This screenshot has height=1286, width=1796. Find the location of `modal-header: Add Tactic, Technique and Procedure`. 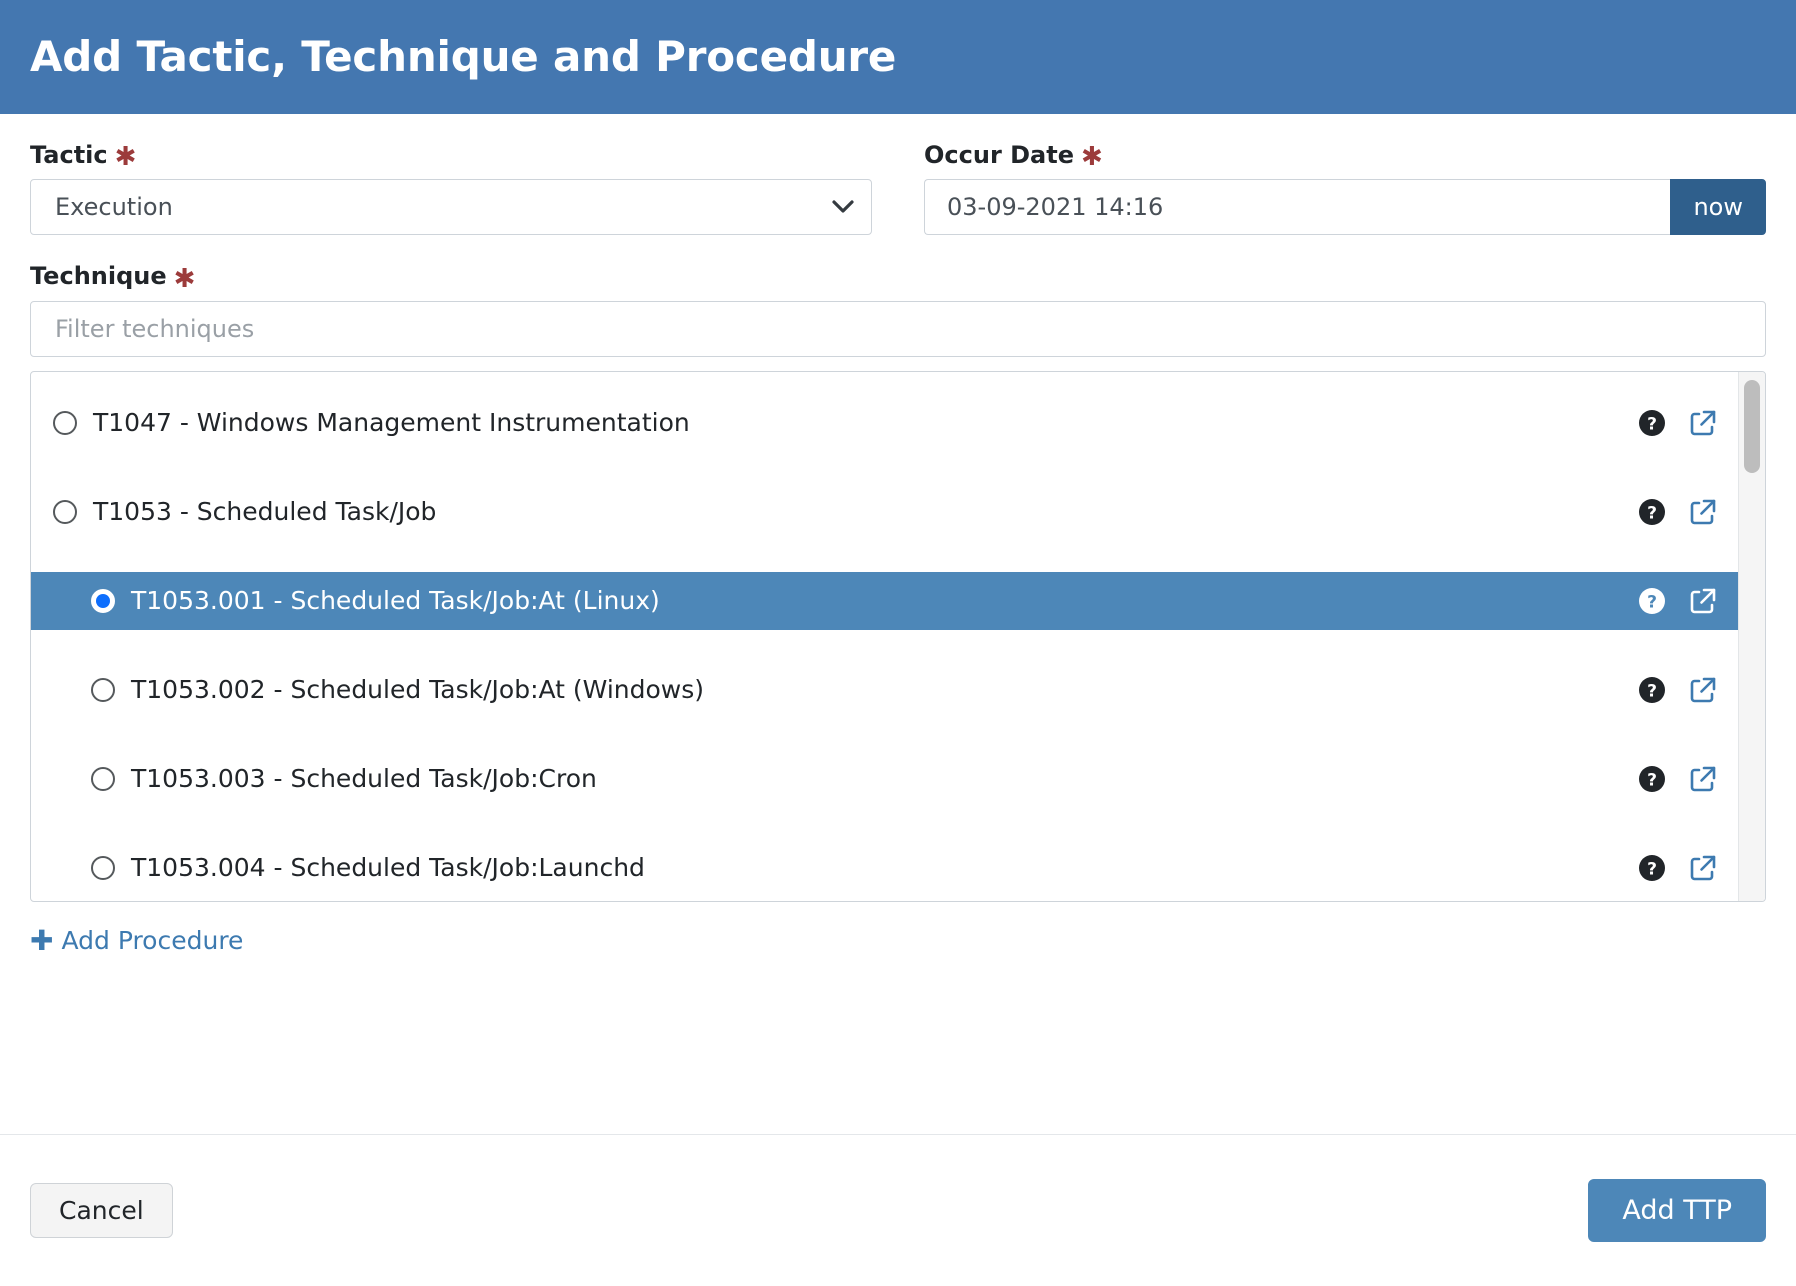

modal-header: Add Tactic, Technique and Procedure is located at coordinates (898, 57).